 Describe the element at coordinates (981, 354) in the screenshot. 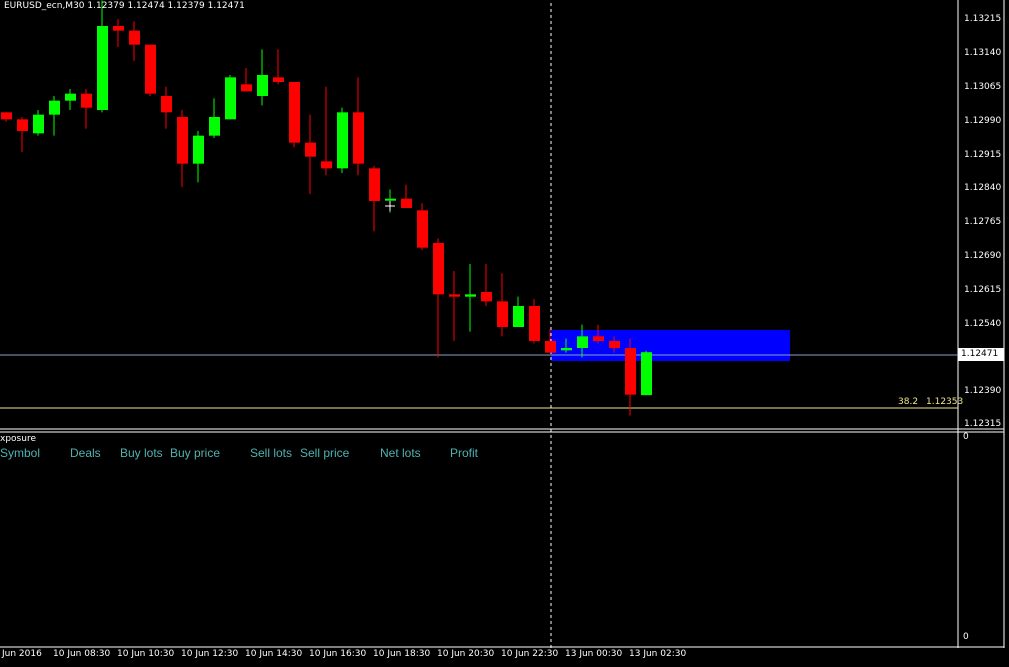

I see `current-price-label: 1.12471` at that location.